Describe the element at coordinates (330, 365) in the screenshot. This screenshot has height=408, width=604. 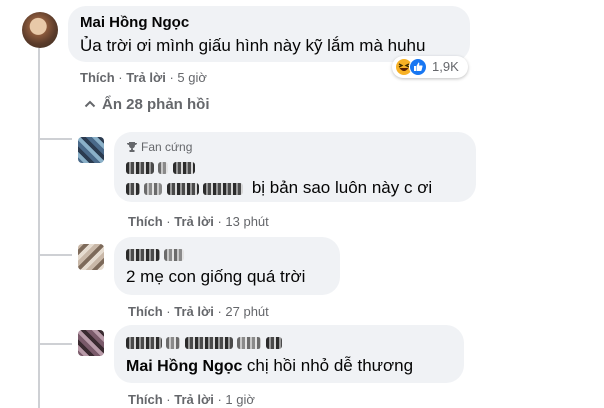
I see `reply-text: chị hồi nhỏ dễ thương` at that location.